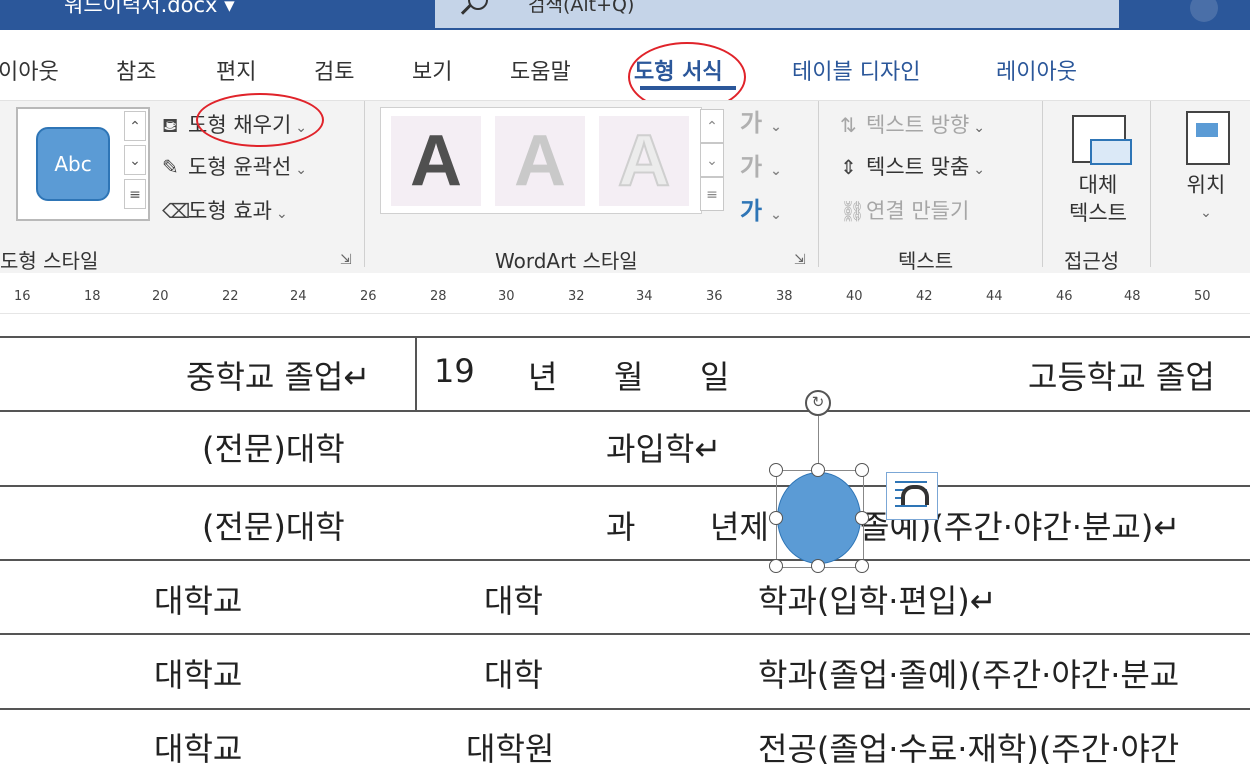 The height and width of the screenshot is (770, 1250). I want to click on tab-view: 보기, so click(432, 70).